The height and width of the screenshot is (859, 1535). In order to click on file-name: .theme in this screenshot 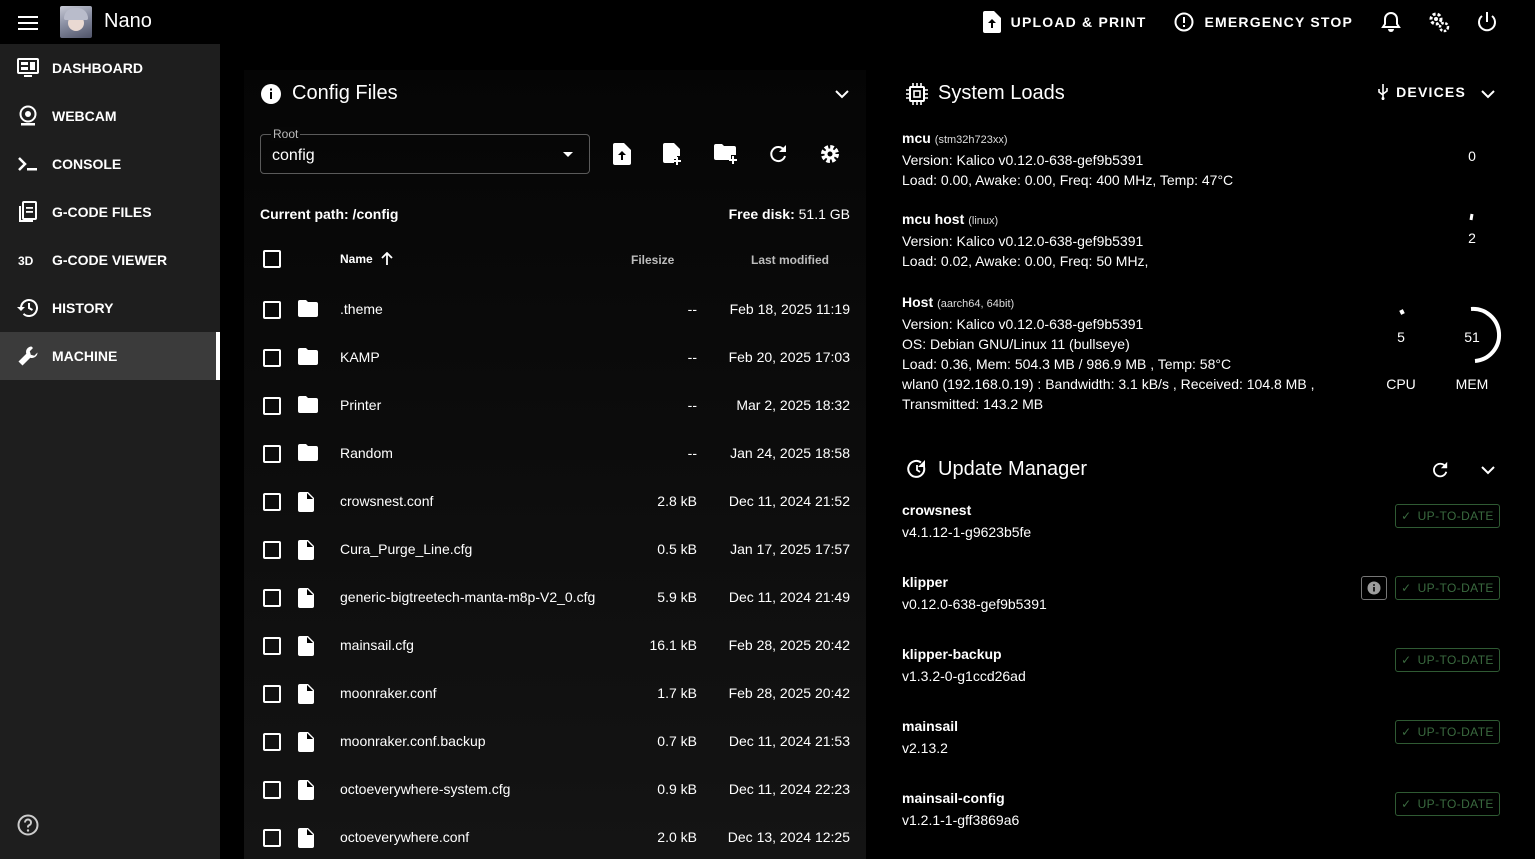, I will do `click(361, 309)`.